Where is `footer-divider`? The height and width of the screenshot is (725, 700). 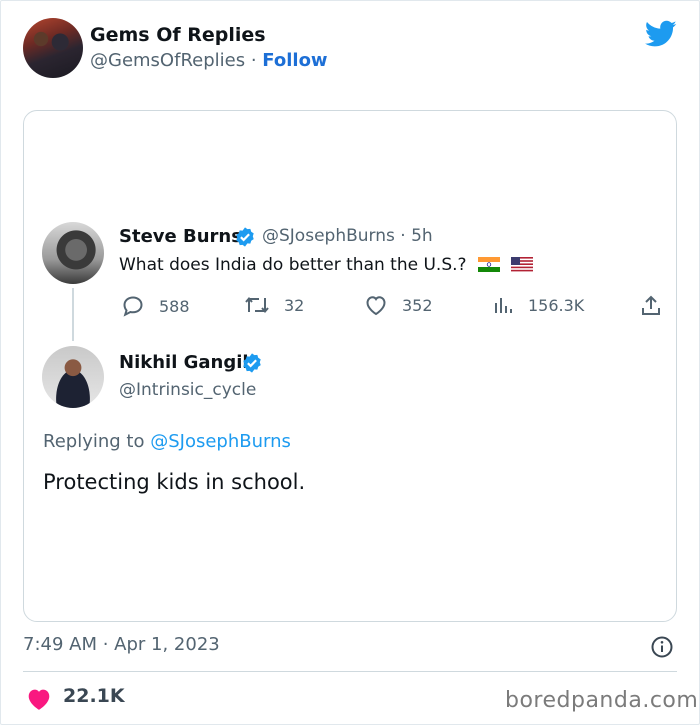 footer-divider is located at coordinates (350, 671).